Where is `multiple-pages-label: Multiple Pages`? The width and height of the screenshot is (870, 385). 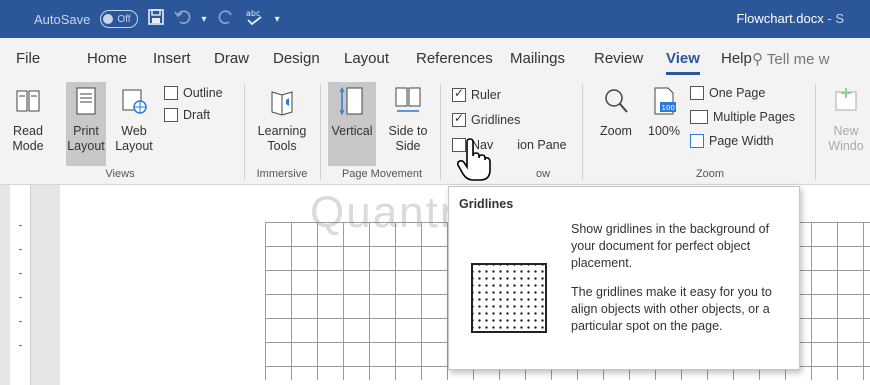 multiple-pages-label: Multiple Pages is located at coordinates (754, 117).